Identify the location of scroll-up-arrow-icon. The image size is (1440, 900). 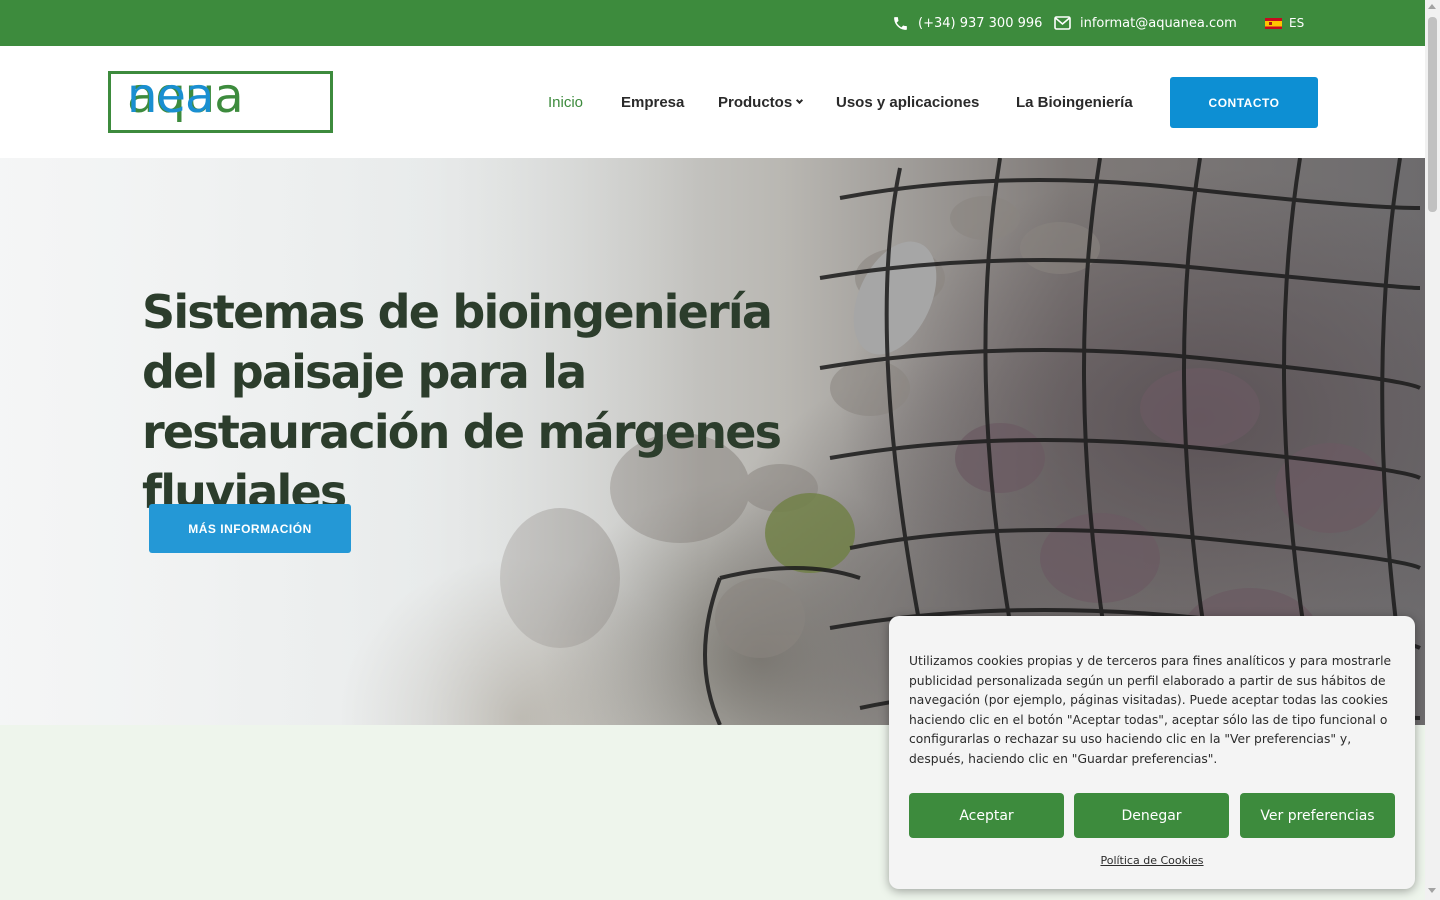
(1432, 6).